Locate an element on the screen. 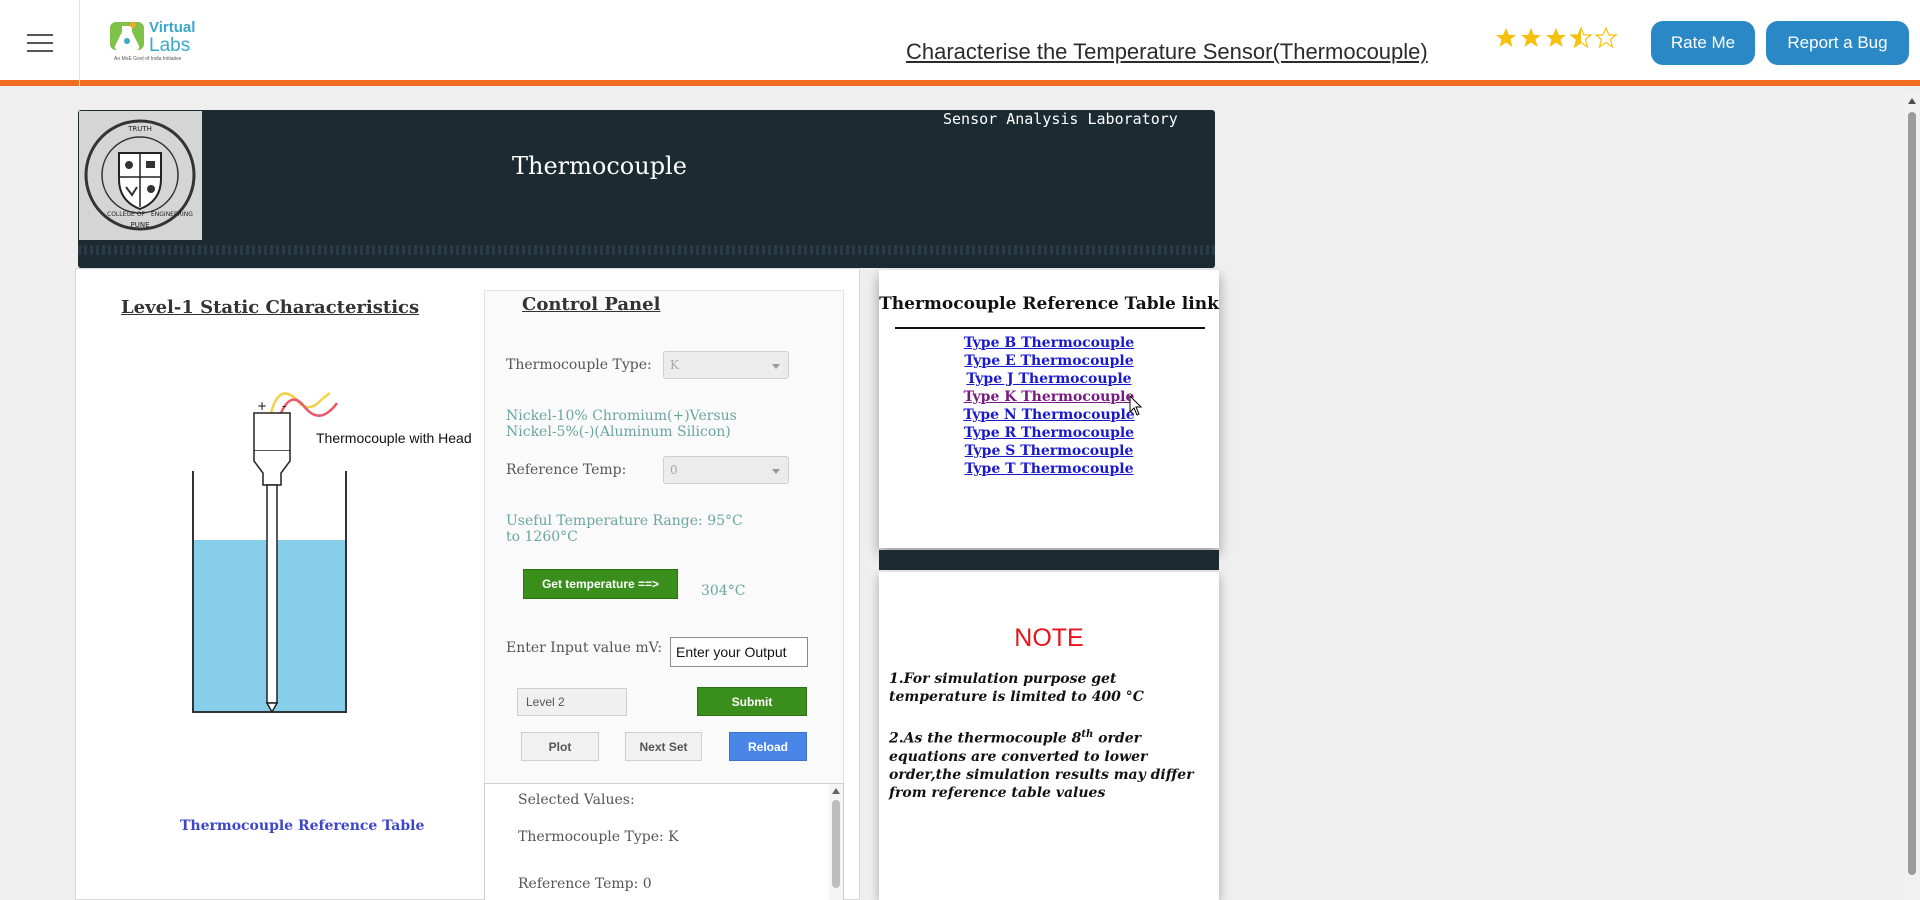 Image resolution: width=1920 pixels, height=900 pixels. next-set-button: Next Set is located at coordinates (663, 746).